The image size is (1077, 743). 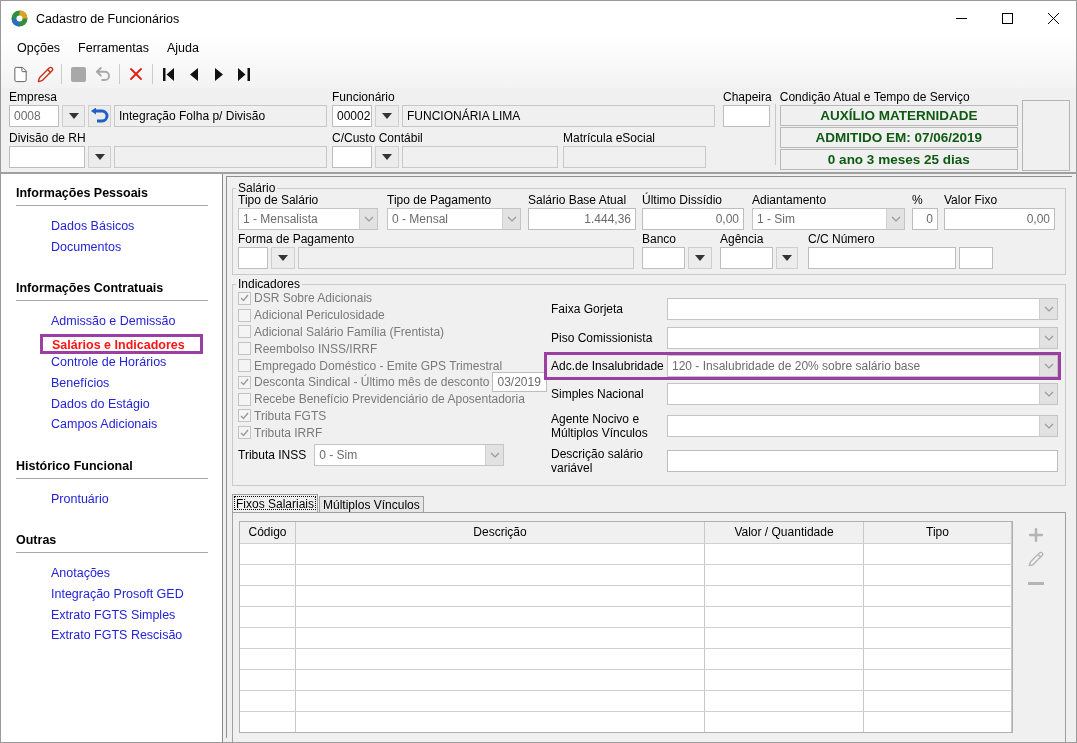 I want to click on field-label: Tributa INSS, so click(x=272, y=455).